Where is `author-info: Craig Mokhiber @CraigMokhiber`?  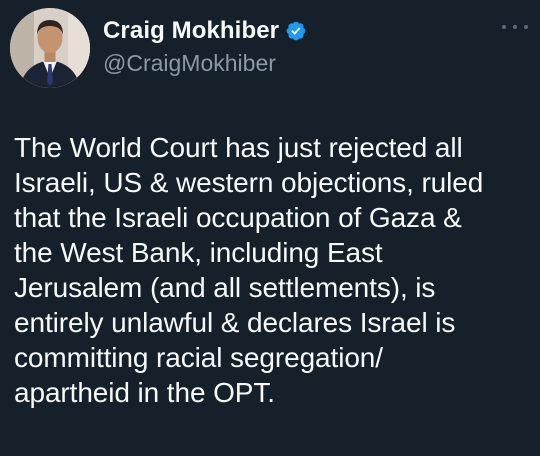
author-info: Craig Mokhiber @CraigMokhiber is located at coordinates (205, 45).